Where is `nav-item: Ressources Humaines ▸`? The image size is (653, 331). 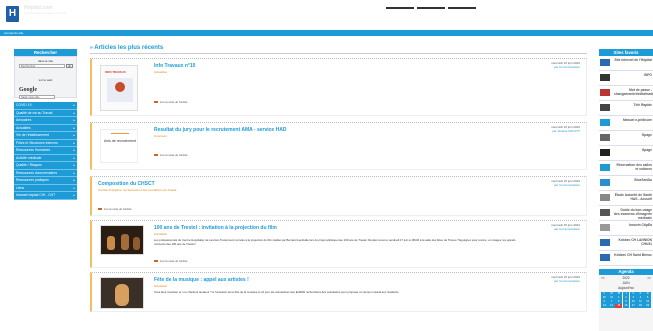
nav-item: Ressources Humaines ▸ is located at coordinates (45, 151).